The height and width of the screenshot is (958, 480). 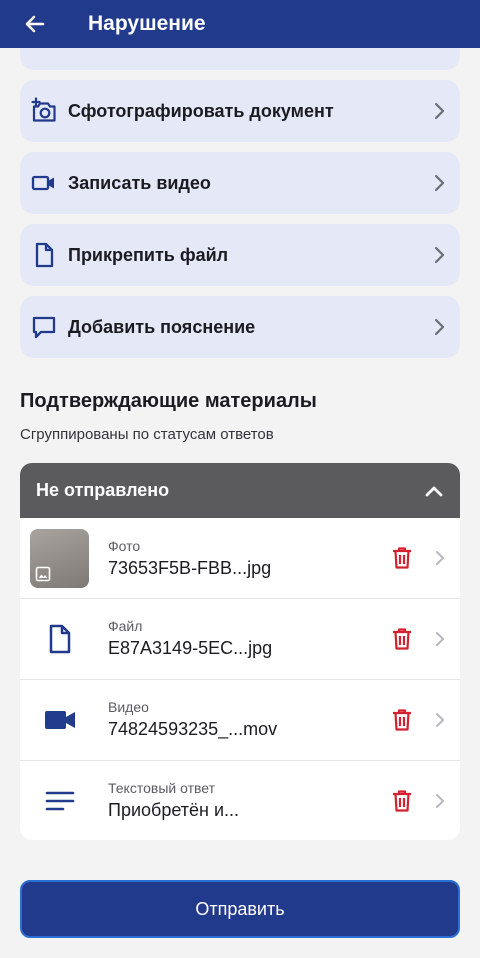 I want to click on back-arrow-icon, so click(x=35, y=24).